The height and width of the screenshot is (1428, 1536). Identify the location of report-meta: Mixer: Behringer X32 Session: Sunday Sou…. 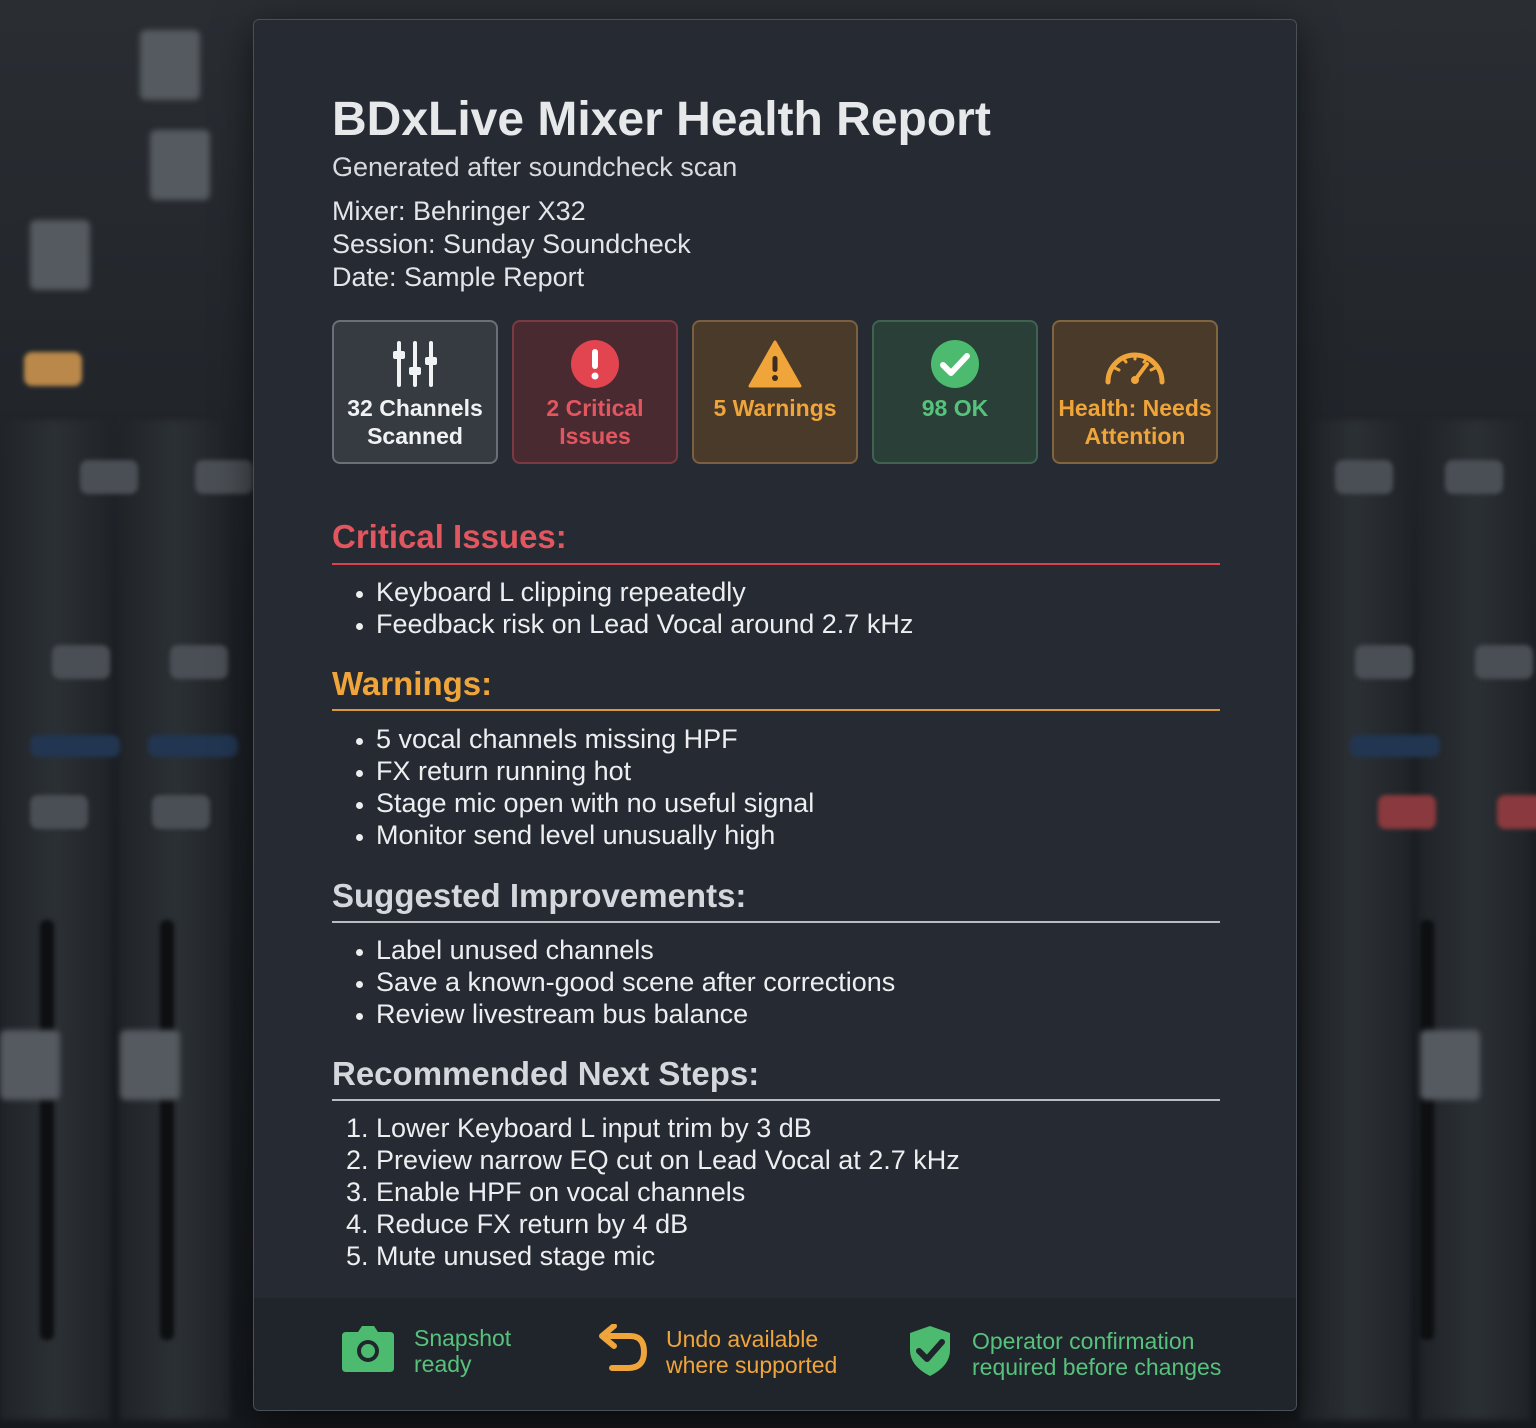
(511, 244).